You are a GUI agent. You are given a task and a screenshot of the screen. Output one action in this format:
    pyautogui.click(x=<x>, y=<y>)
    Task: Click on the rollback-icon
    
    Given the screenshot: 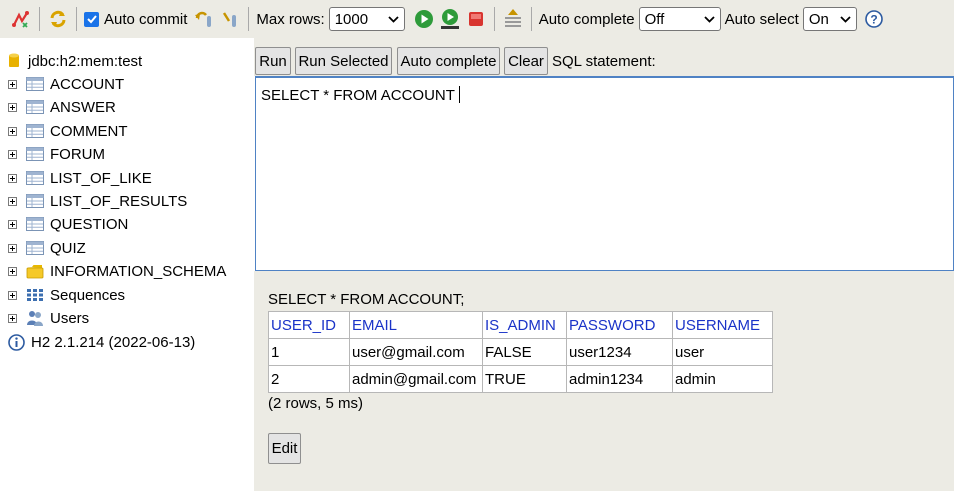 What is the action you would take?
    pyautogui.click(x=204, y=19)
    